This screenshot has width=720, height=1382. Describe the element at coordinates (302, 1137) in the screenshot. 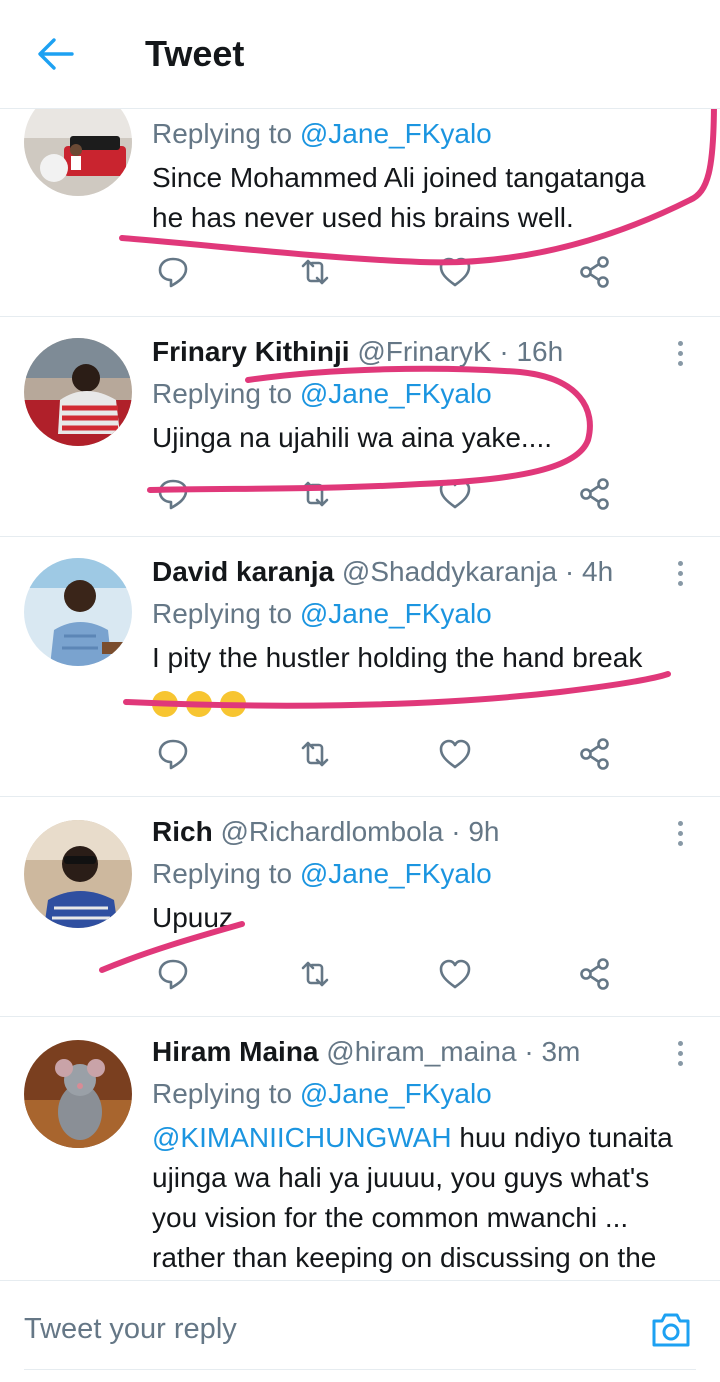

I see `mention-link: @KIMANIICHUNGWAH` at that location.